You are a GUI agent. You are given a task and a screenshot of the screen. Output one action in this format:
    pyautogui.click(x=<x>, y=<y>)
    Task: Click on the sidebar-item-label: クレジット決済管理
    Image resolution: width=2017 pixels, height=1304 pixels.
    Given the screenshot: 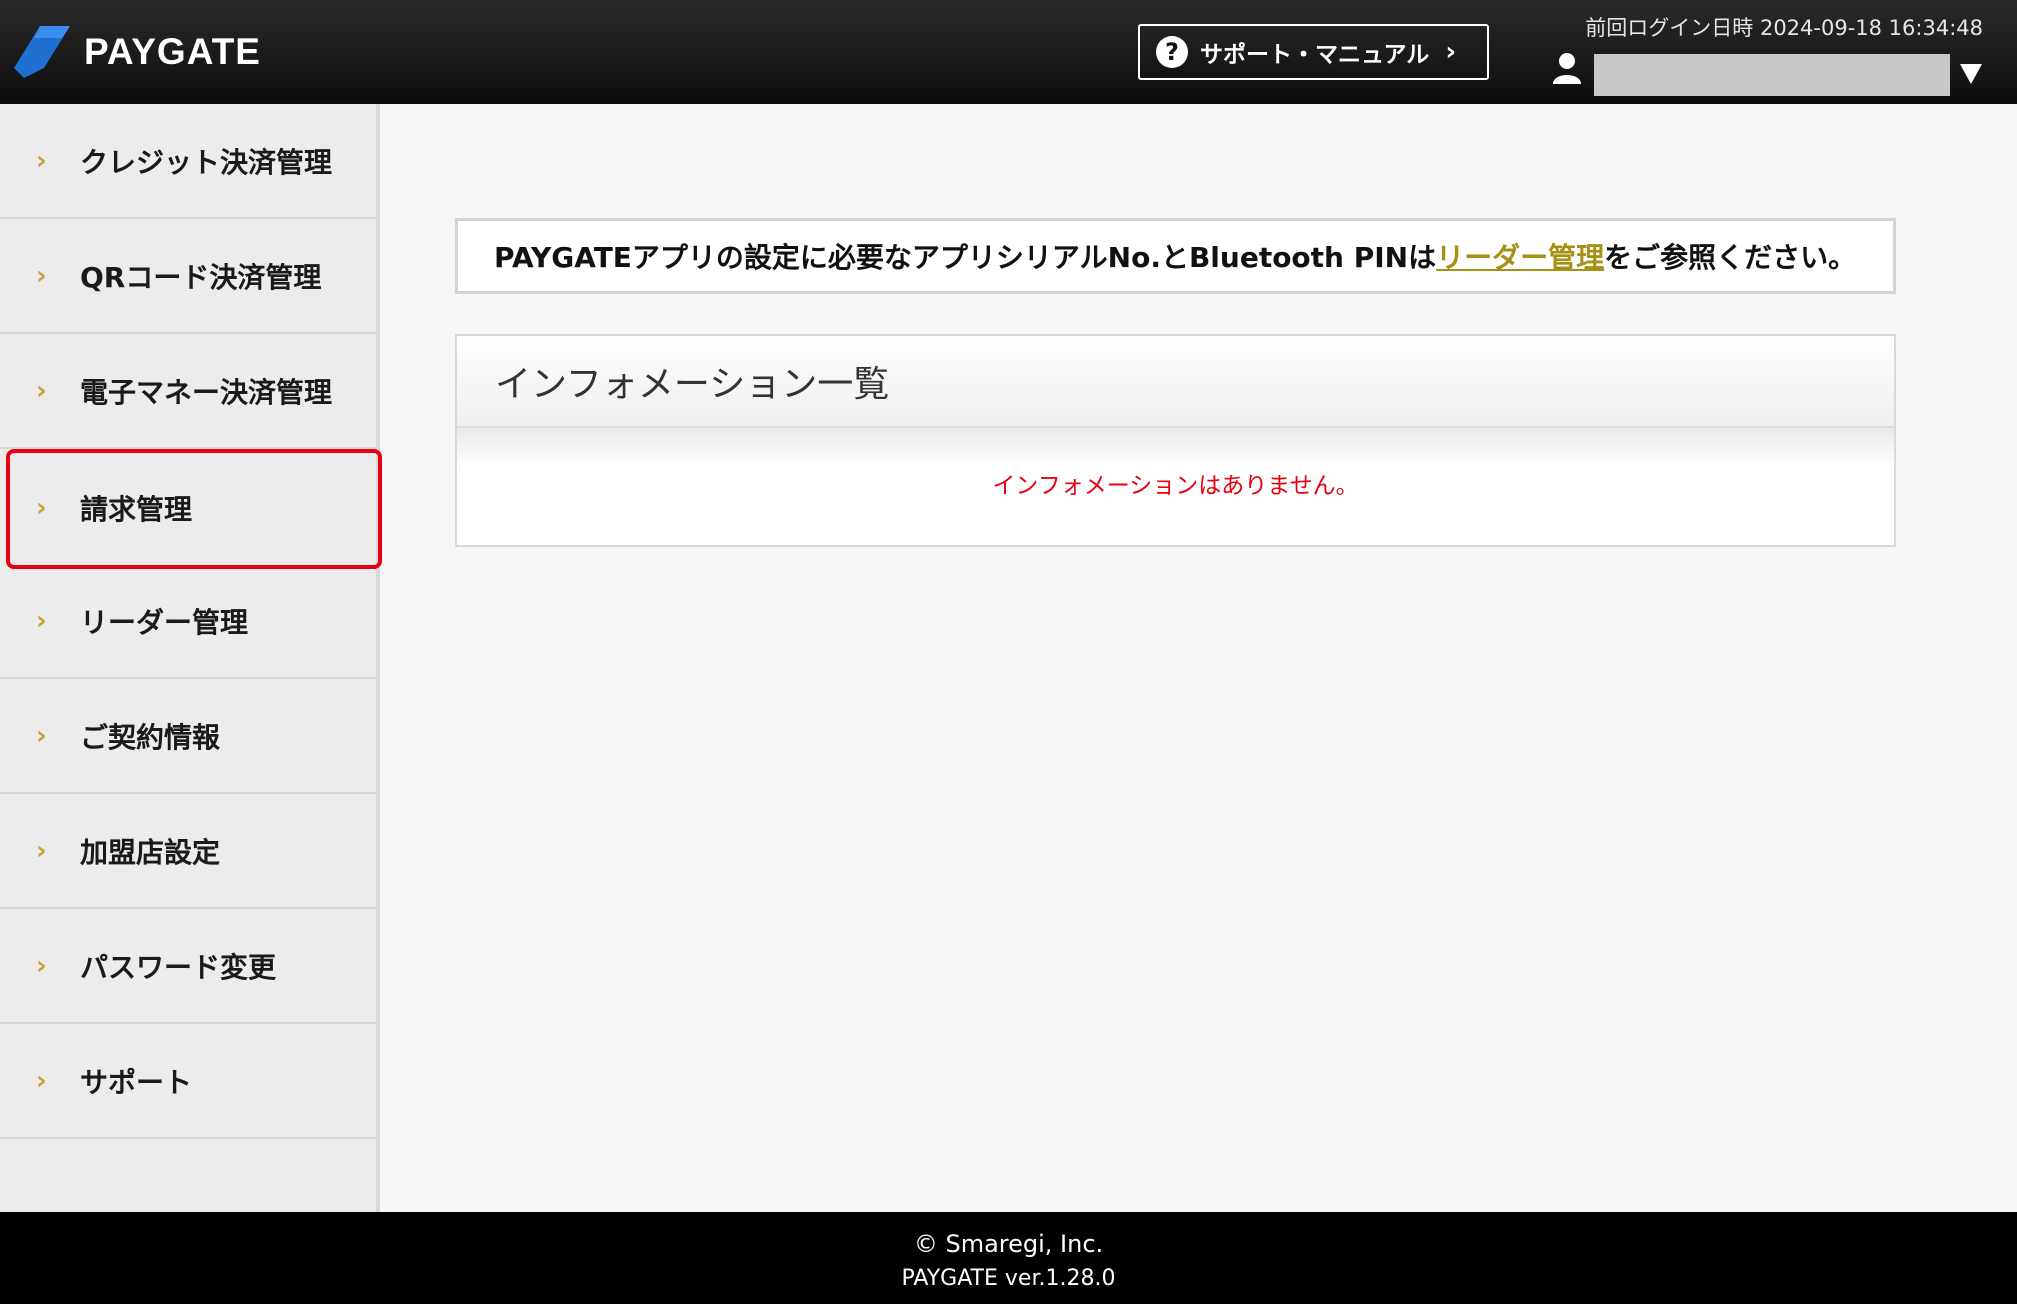 What is the action you would take?
    pyautogui.click(x=206, y=162)
    